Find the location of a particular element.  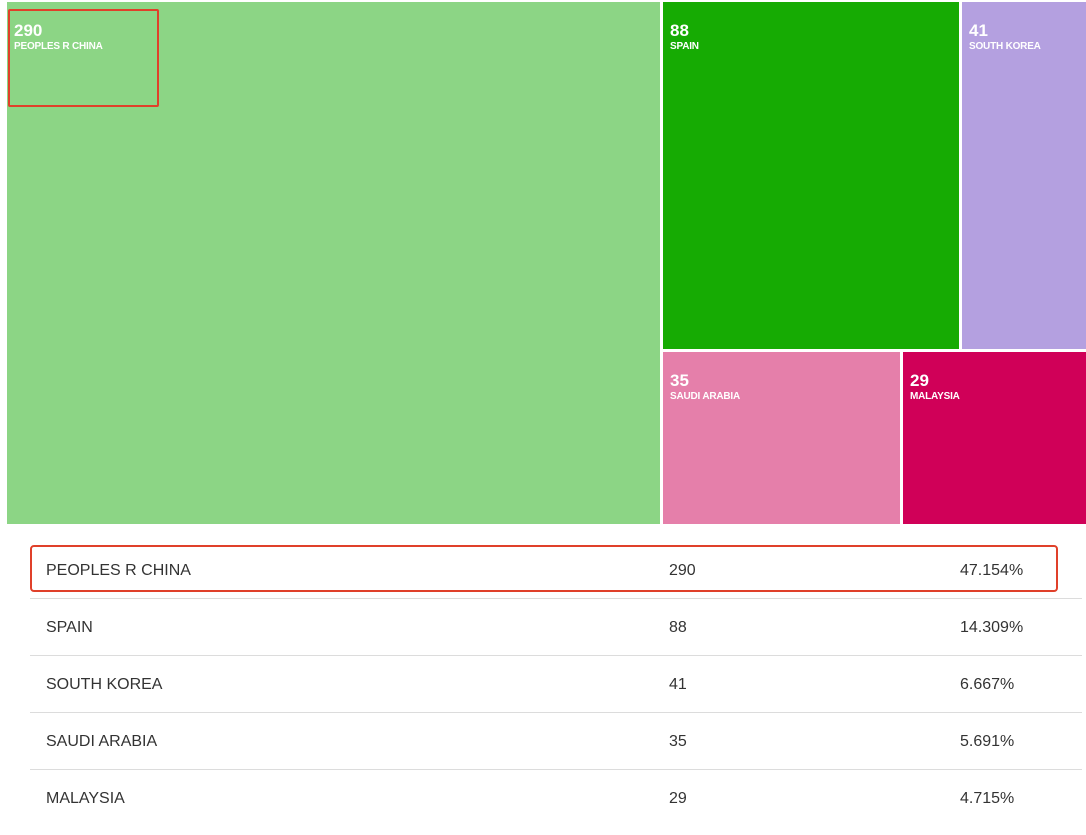

tile-label: SPAIN is located at coordinates (684, 46).